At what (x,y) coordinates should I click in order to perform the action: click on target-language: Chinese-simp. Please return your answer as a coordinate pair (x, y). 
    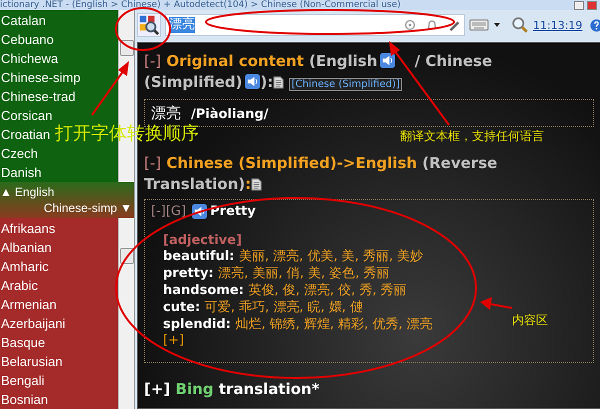
    Looking at the image, I should click on (81, 208).